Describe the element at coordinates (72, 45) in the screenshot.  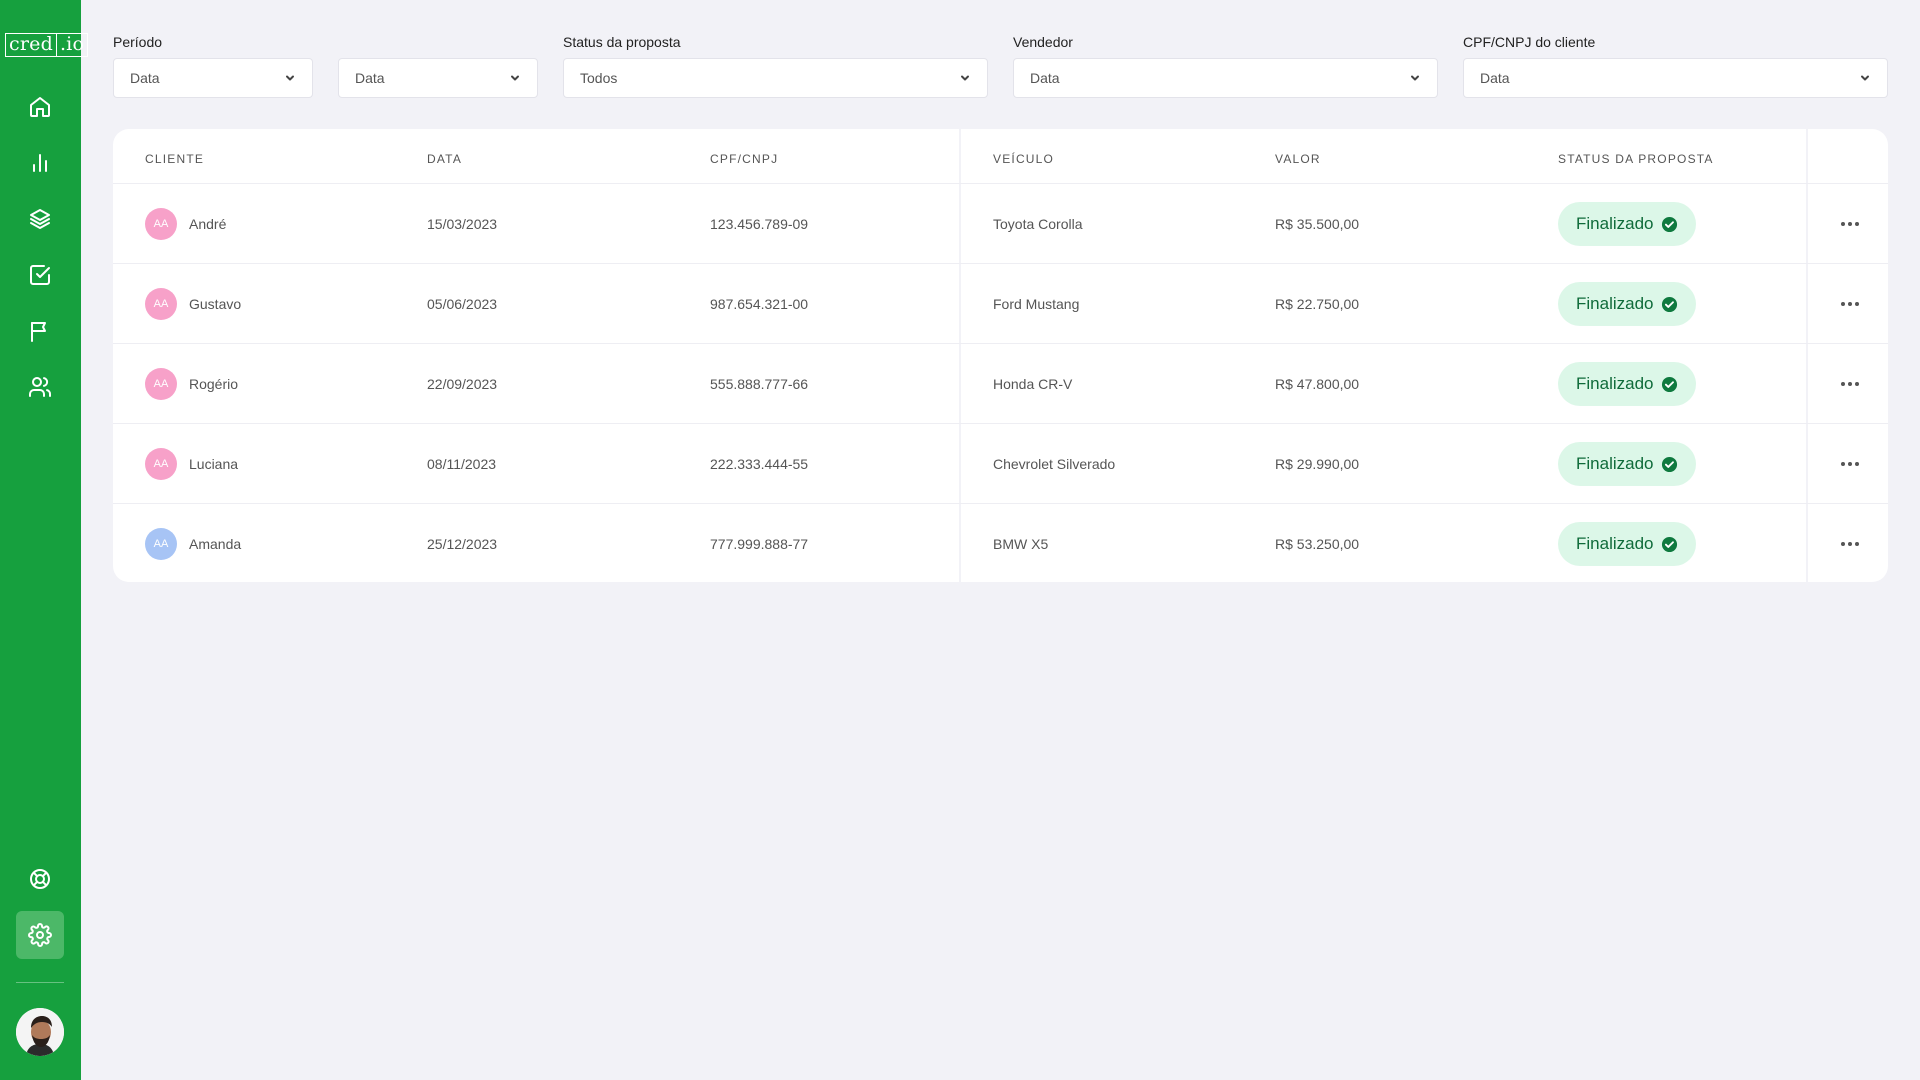
I see `logo-part-2: .io` at that location.